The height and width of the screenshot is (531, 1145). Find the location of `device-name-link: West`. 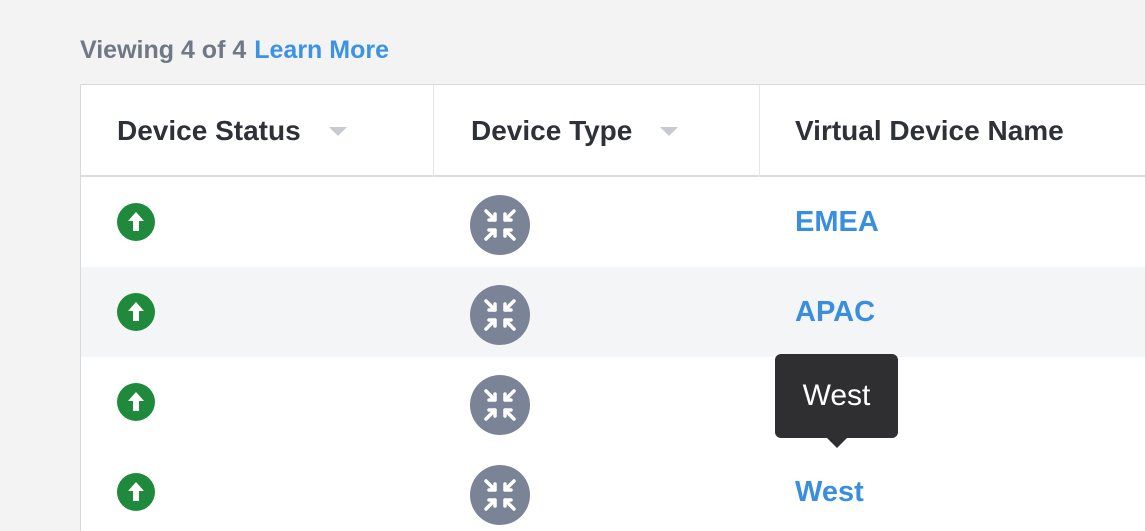

device-name-link: West is located at coordinates (829, 489).